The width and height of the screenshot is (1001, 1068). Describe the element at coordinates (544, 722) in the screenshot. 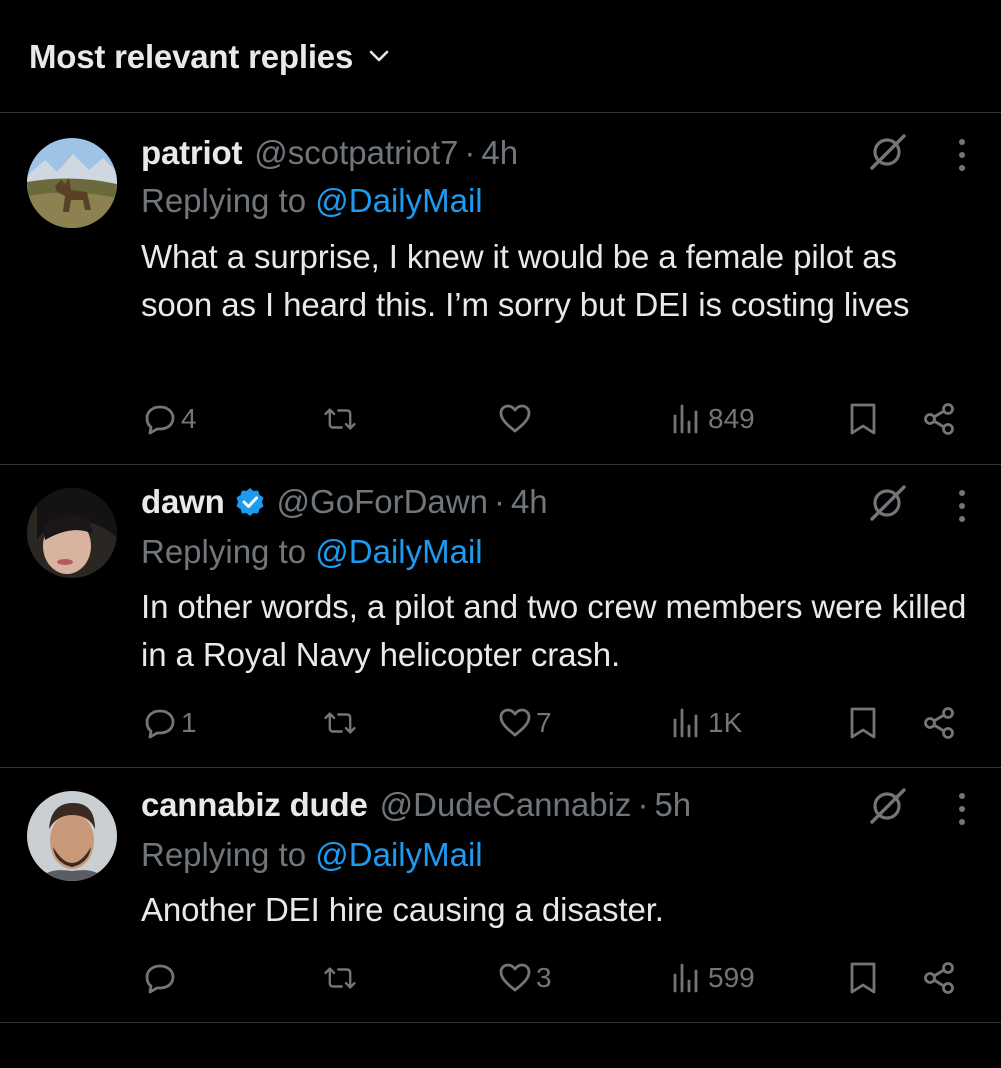

I see `like-count: 7` at that location.